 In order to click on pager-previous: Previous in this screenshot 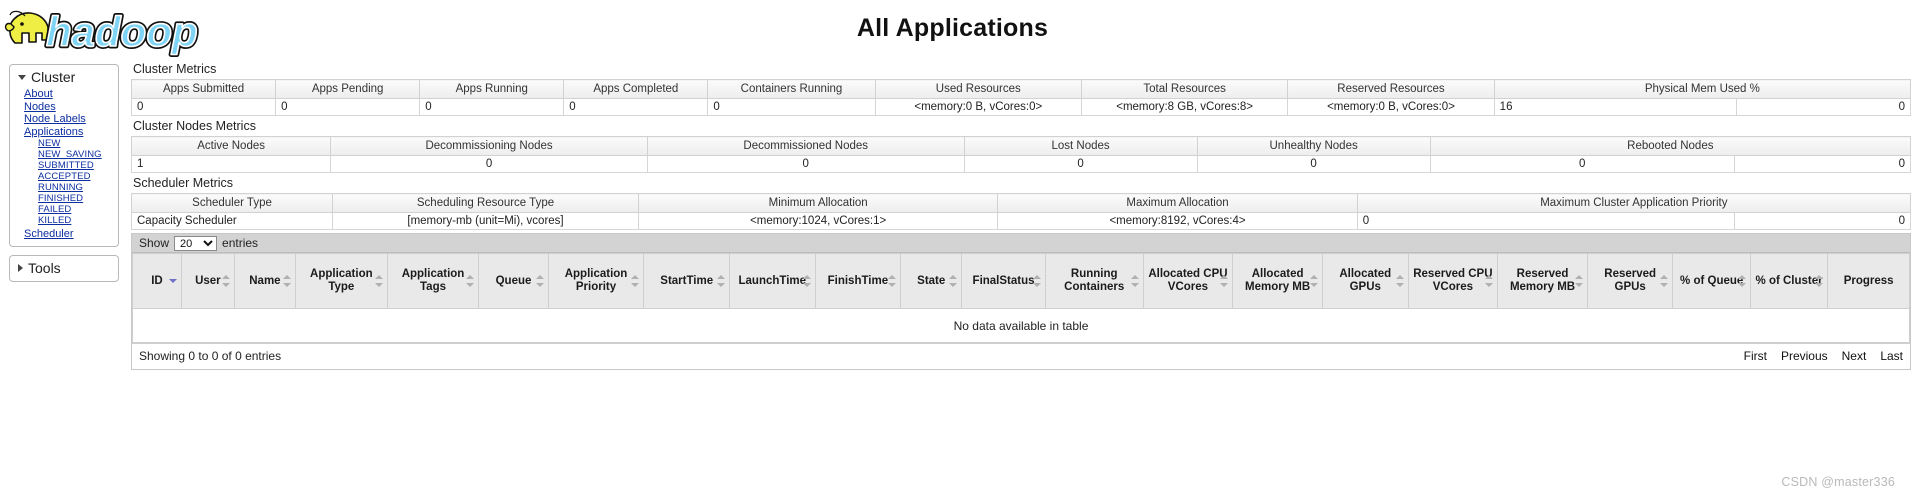, I will do `click(1804, 356)`.